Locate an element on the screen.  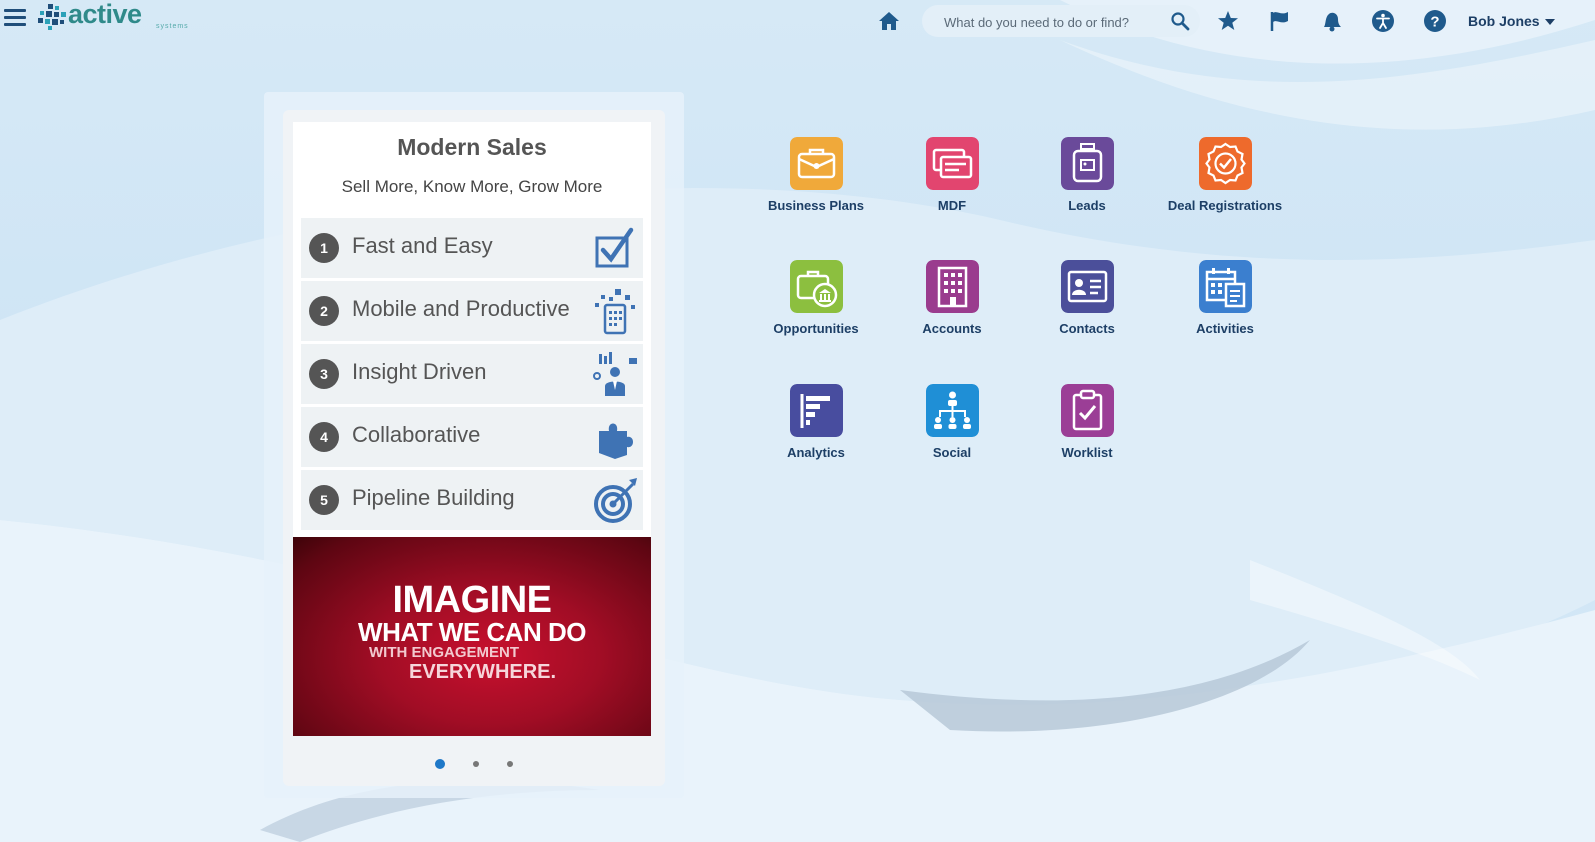
item-label: Mobile and Productive is located at coordinates (461, 308).